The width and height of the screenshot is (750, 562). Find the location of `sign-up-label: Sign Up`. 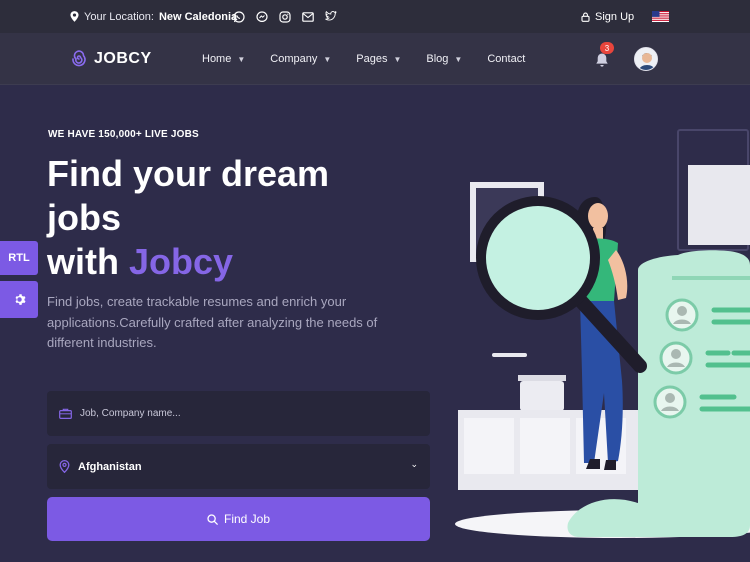

sign-up-label: Sign Up is located at coordinates (615, 16).